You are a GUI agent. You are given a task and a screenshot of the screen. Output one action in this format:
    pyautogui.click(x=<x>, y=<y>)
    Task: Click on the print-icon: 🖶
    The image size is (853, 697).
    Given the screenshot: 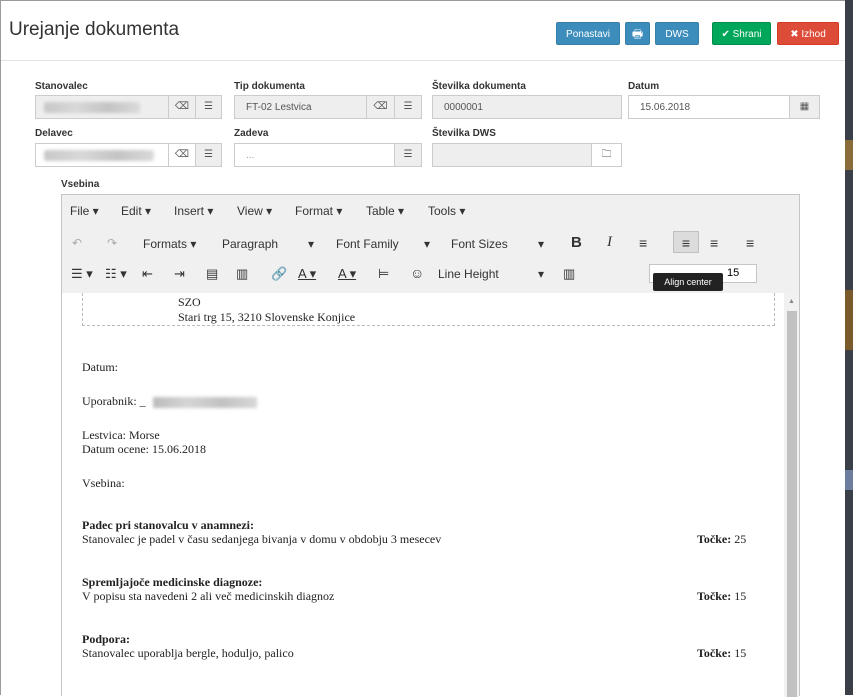 What is the action you would take?
    pyautogui.click(x=637, y=34)
    